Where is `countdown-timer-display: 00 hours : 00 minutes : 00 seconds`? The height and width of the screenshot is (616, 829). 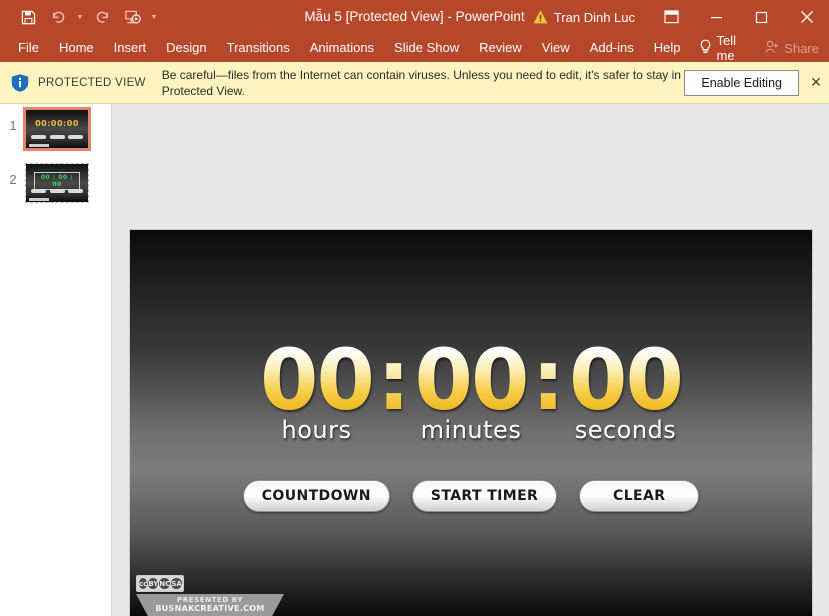
countdown-timer-display: 00 hours : 00 minutes : 00 seconds is located at coordinates (471, 391).